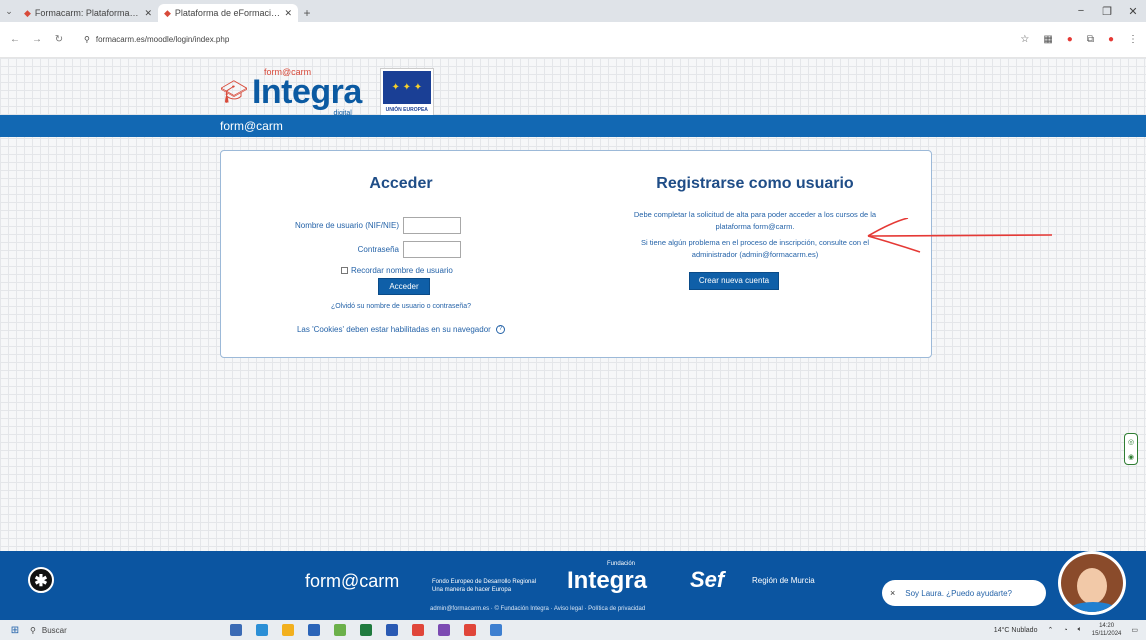 This screenshot has height=640, width=1146. Describe the element at coordinates (1131, 457) in the screenshot. I see `widget-icon-bottom: ◉` at that location.